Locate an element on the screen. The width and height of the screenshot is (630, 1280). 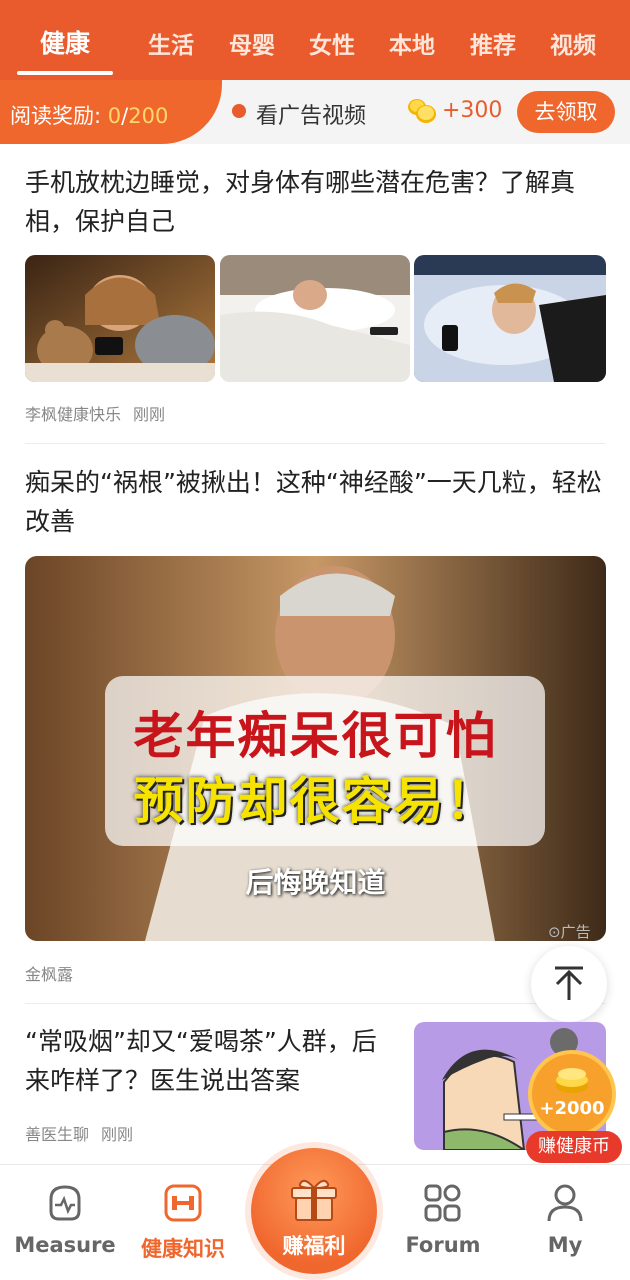
coins-icon is located at coordinates (422, 111).